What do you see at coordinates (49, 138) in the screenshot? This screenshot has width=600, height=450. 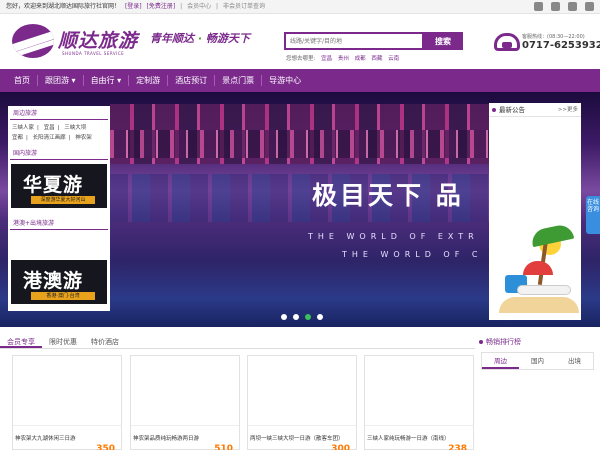 I see `nearby-link: 长阳清江画廊` at bounding box center [49, 138].